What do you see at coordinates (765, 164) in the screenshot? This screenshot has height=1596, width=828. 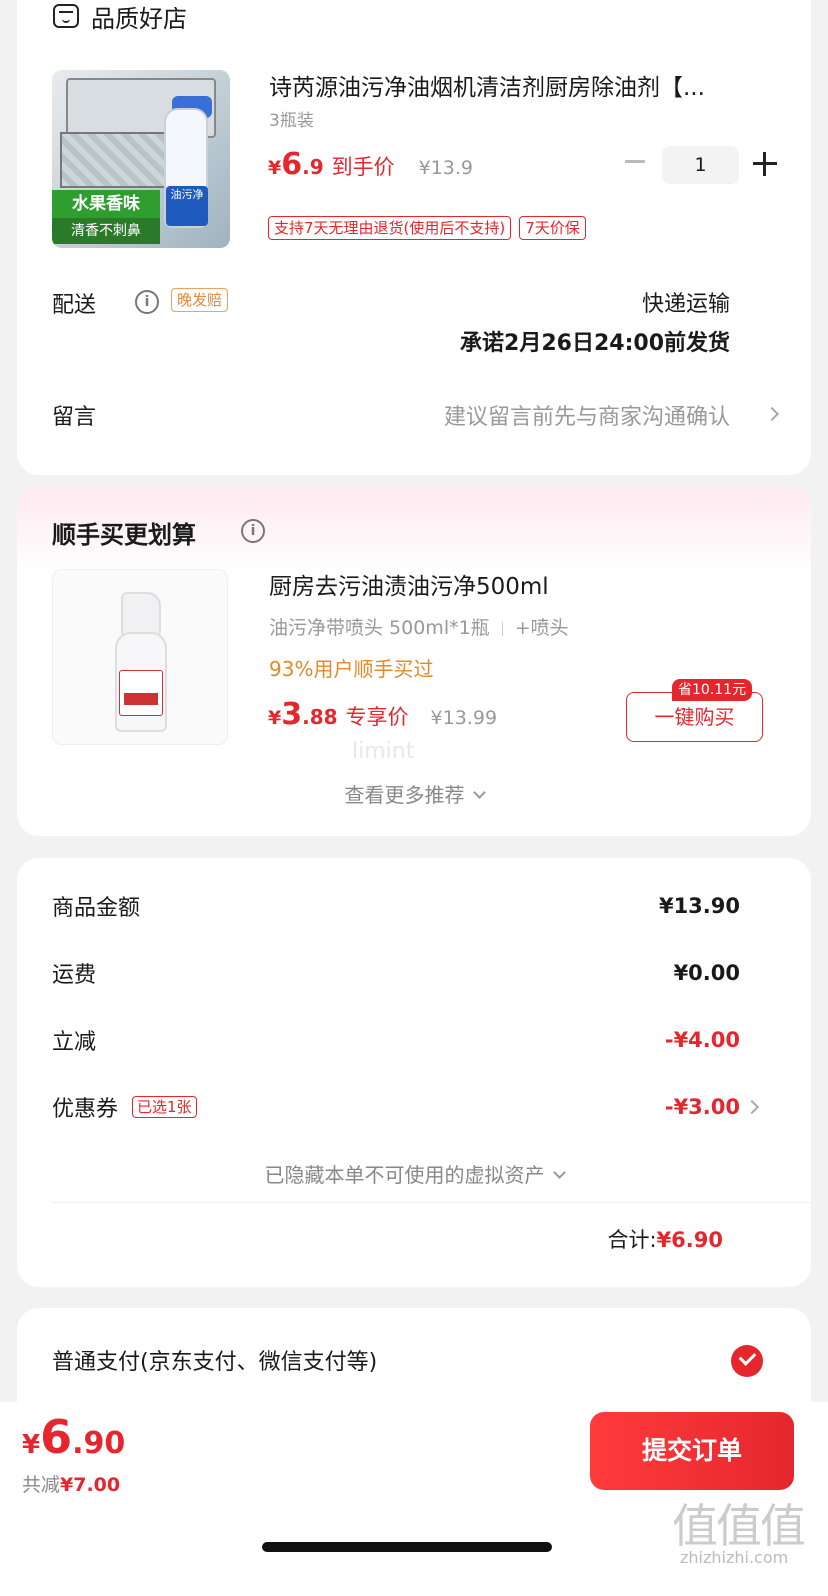 I see `quantity-increment-button` at bounding box center [765, 164].